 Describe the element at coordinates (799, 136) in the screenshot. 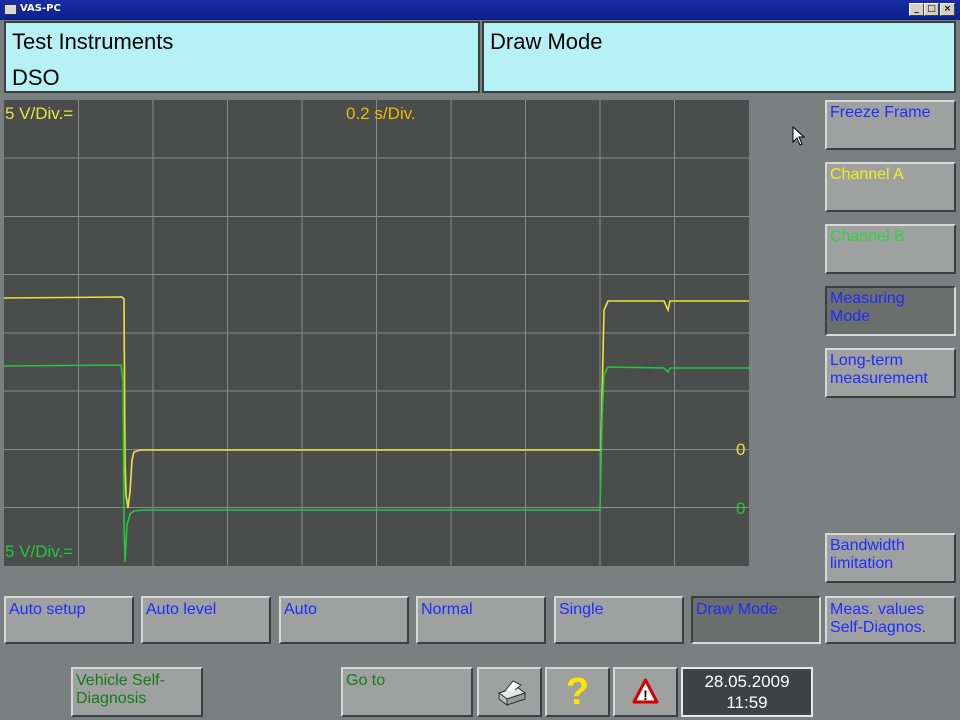

I see `mouse-pointer-icon` at that location.